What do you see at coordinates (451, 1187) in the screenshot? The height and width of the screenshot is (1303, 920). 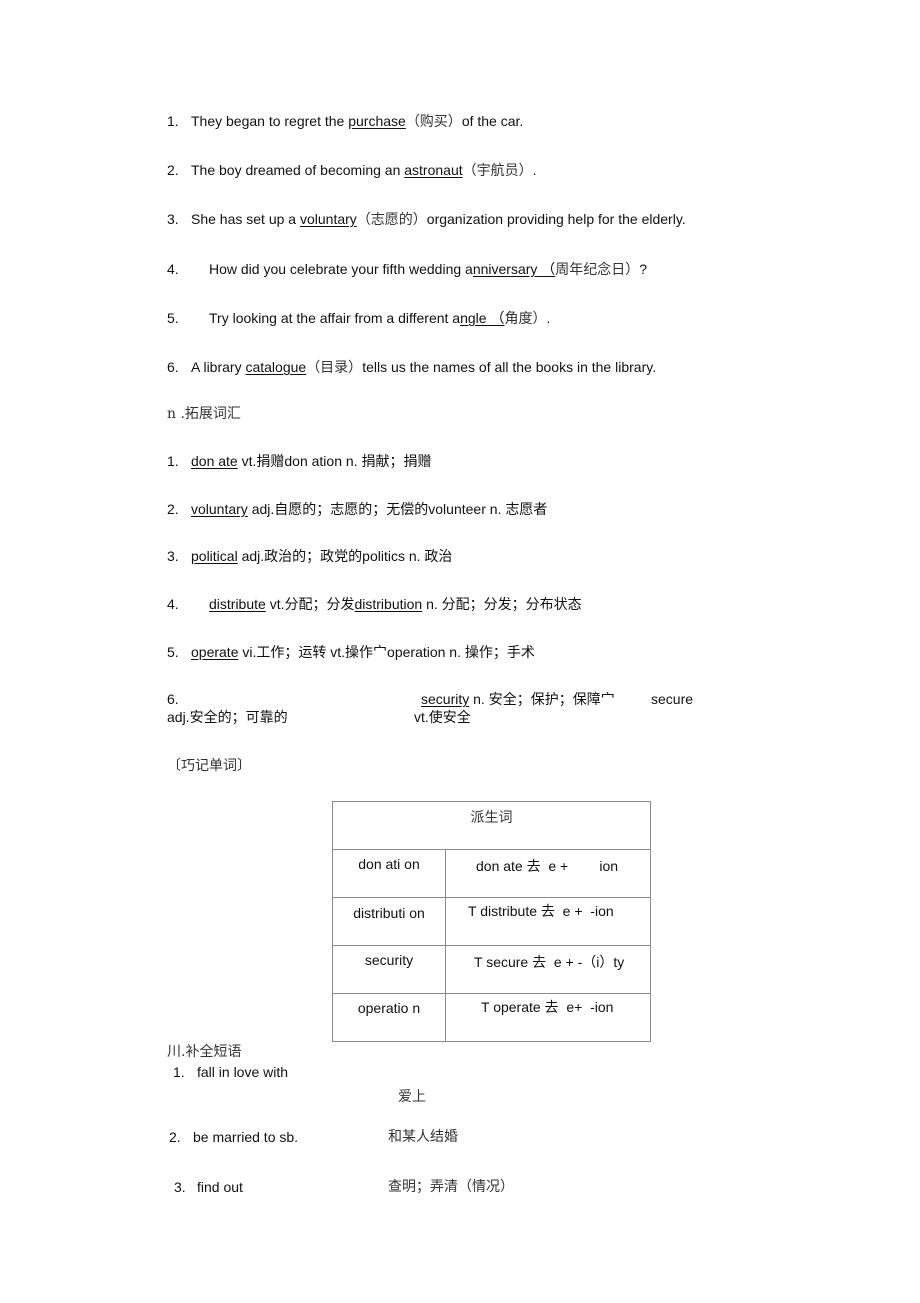 I see `phrase-3-meaning: 查明；弄清（情况）` at bounding box center [451, 1187].